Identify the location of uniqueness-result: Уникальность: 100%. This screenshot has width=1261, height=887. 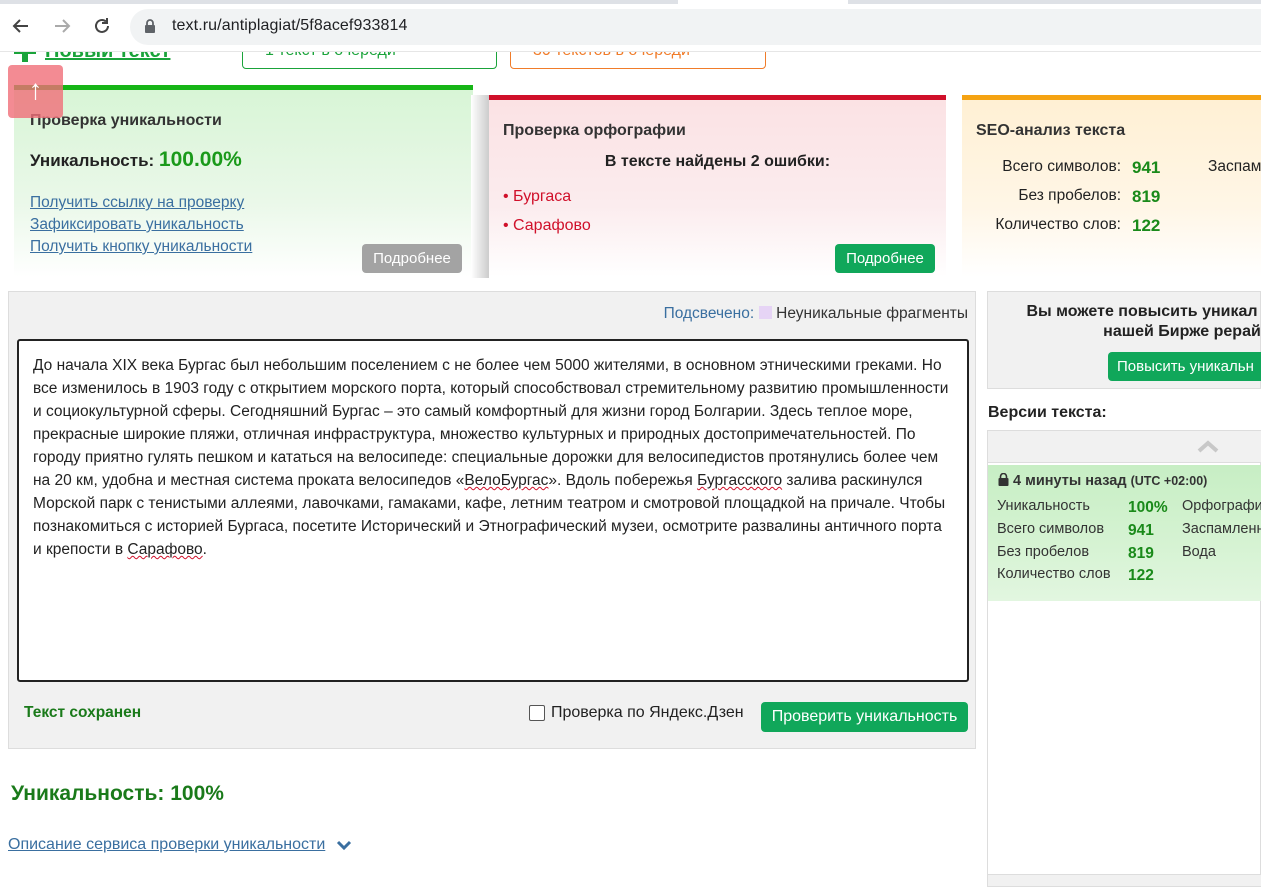
(117, 793).